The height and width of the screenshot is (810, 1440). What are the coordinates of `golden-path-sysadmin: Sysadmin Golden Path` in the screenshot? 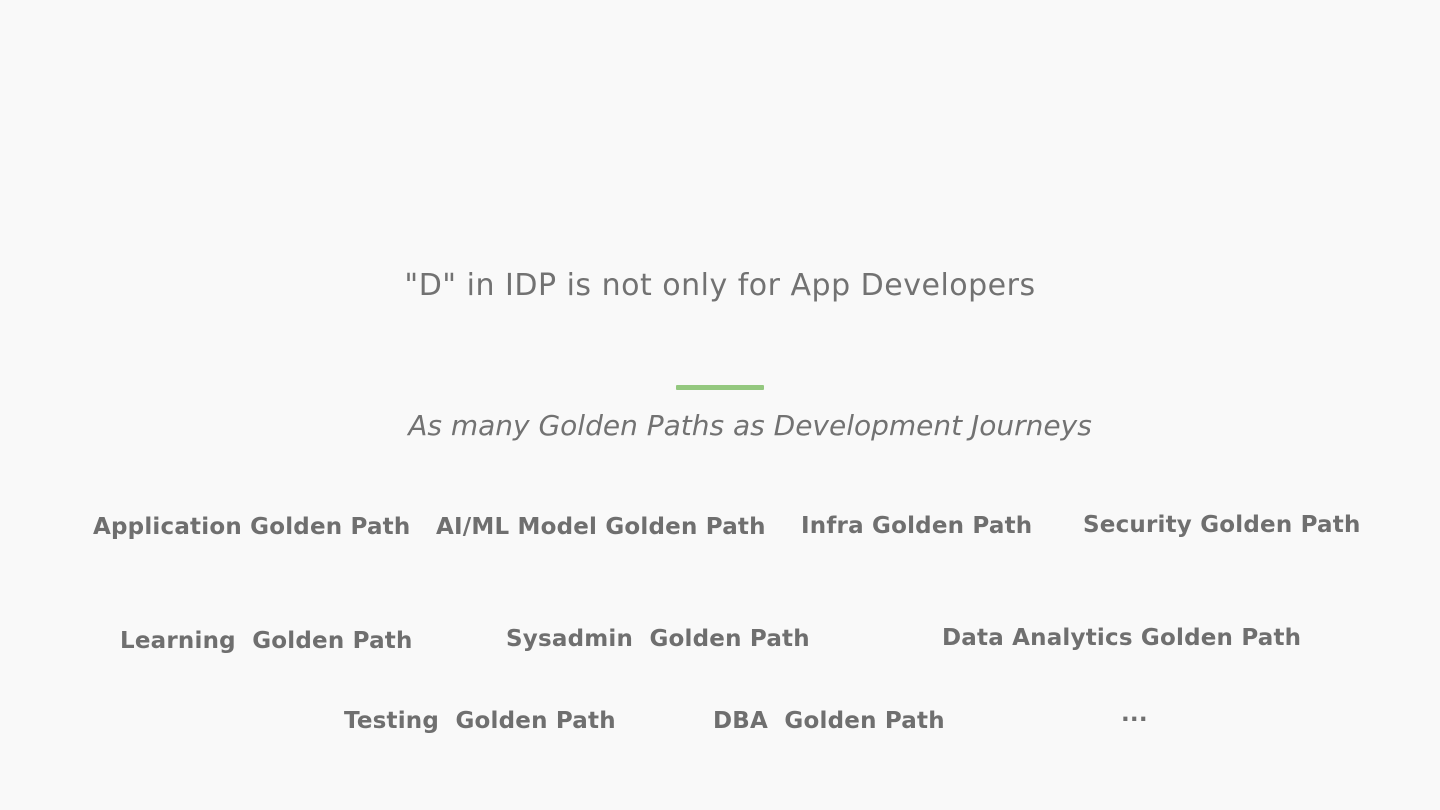 It's located at (658, 639).